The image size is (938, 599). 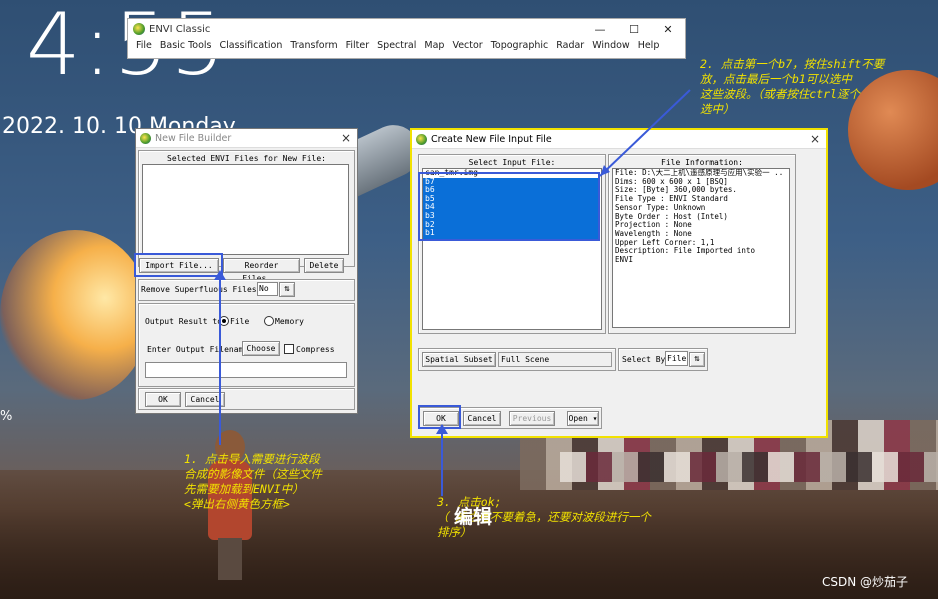 I want to click on annotation-line: 1. 点击导入需要进行波段, so click(x=252, y=459).